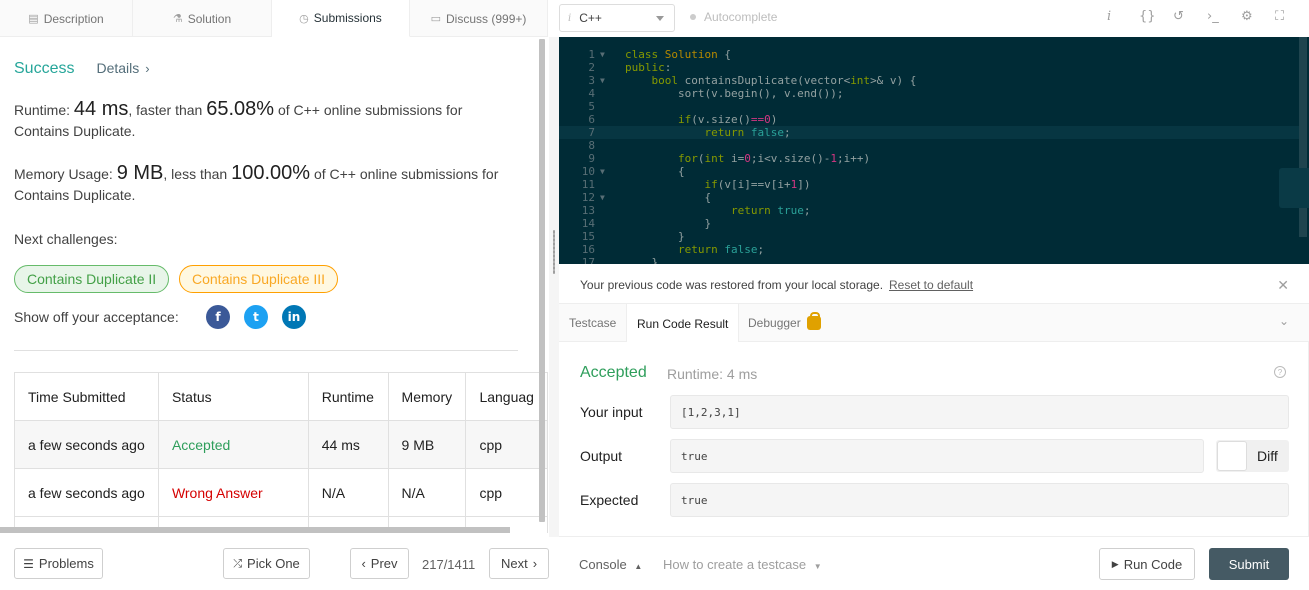 This screenshot has width=1309, height=590. What do you see at coordinates (1153, 564) in the screenshot?
I see `run-code-label: Run Code` at bounding box center [1153, 564].